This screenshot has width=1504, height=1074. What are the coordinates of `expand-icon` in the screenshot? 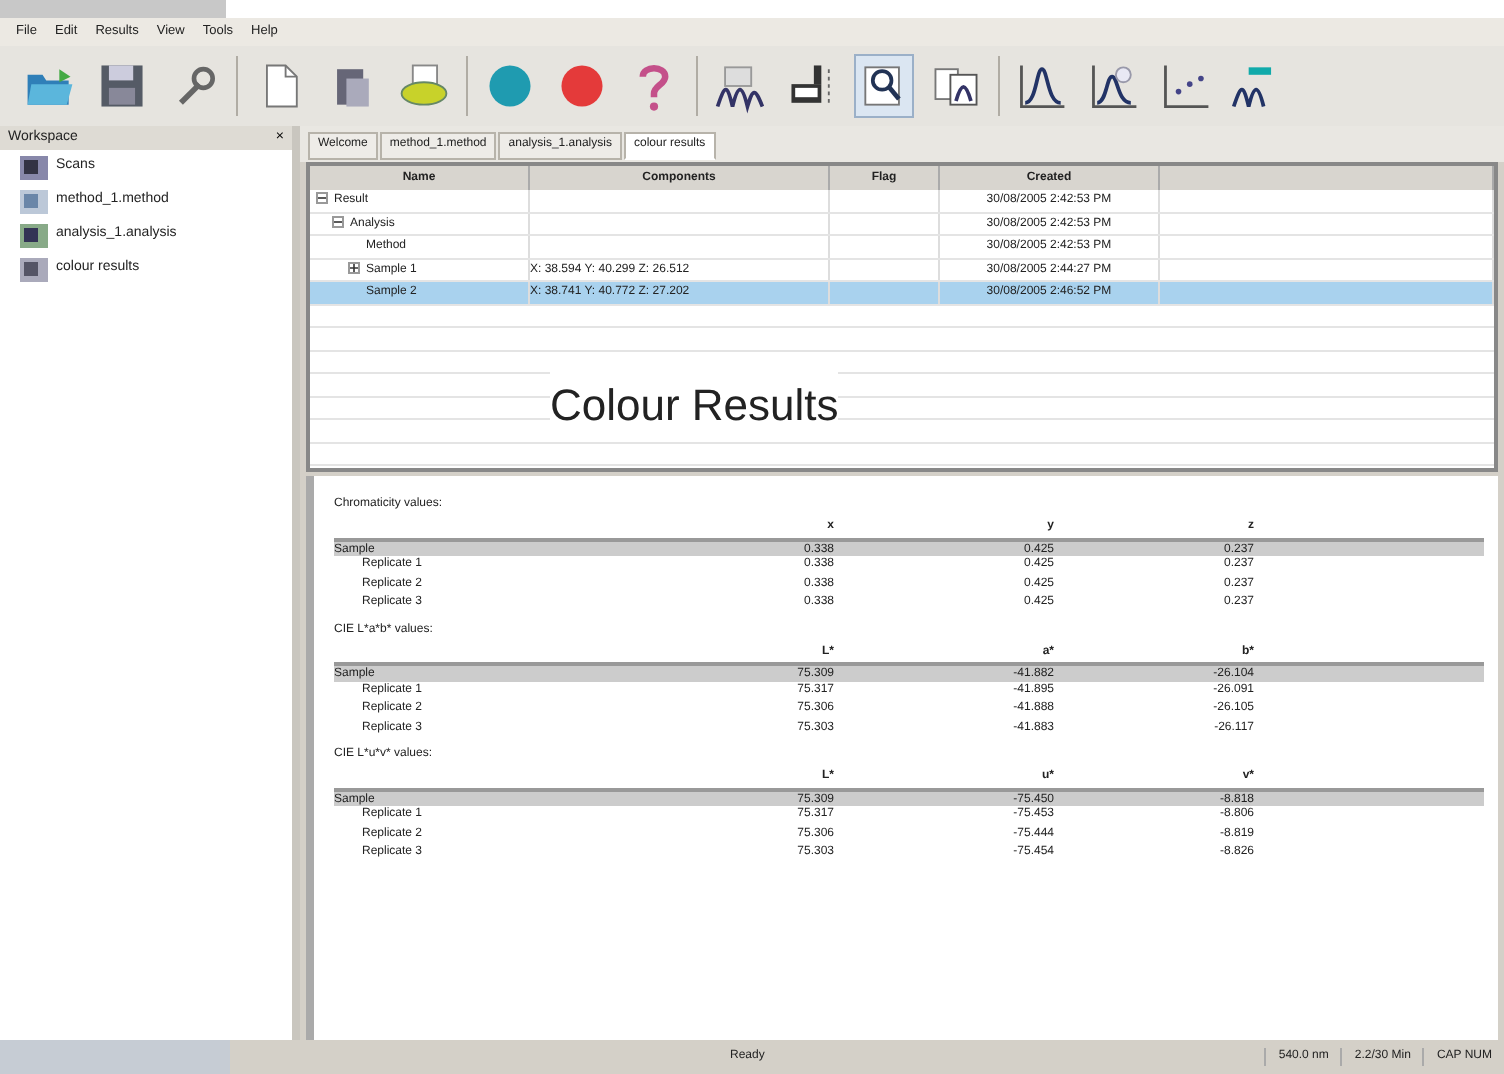 It's located at (354, 267).